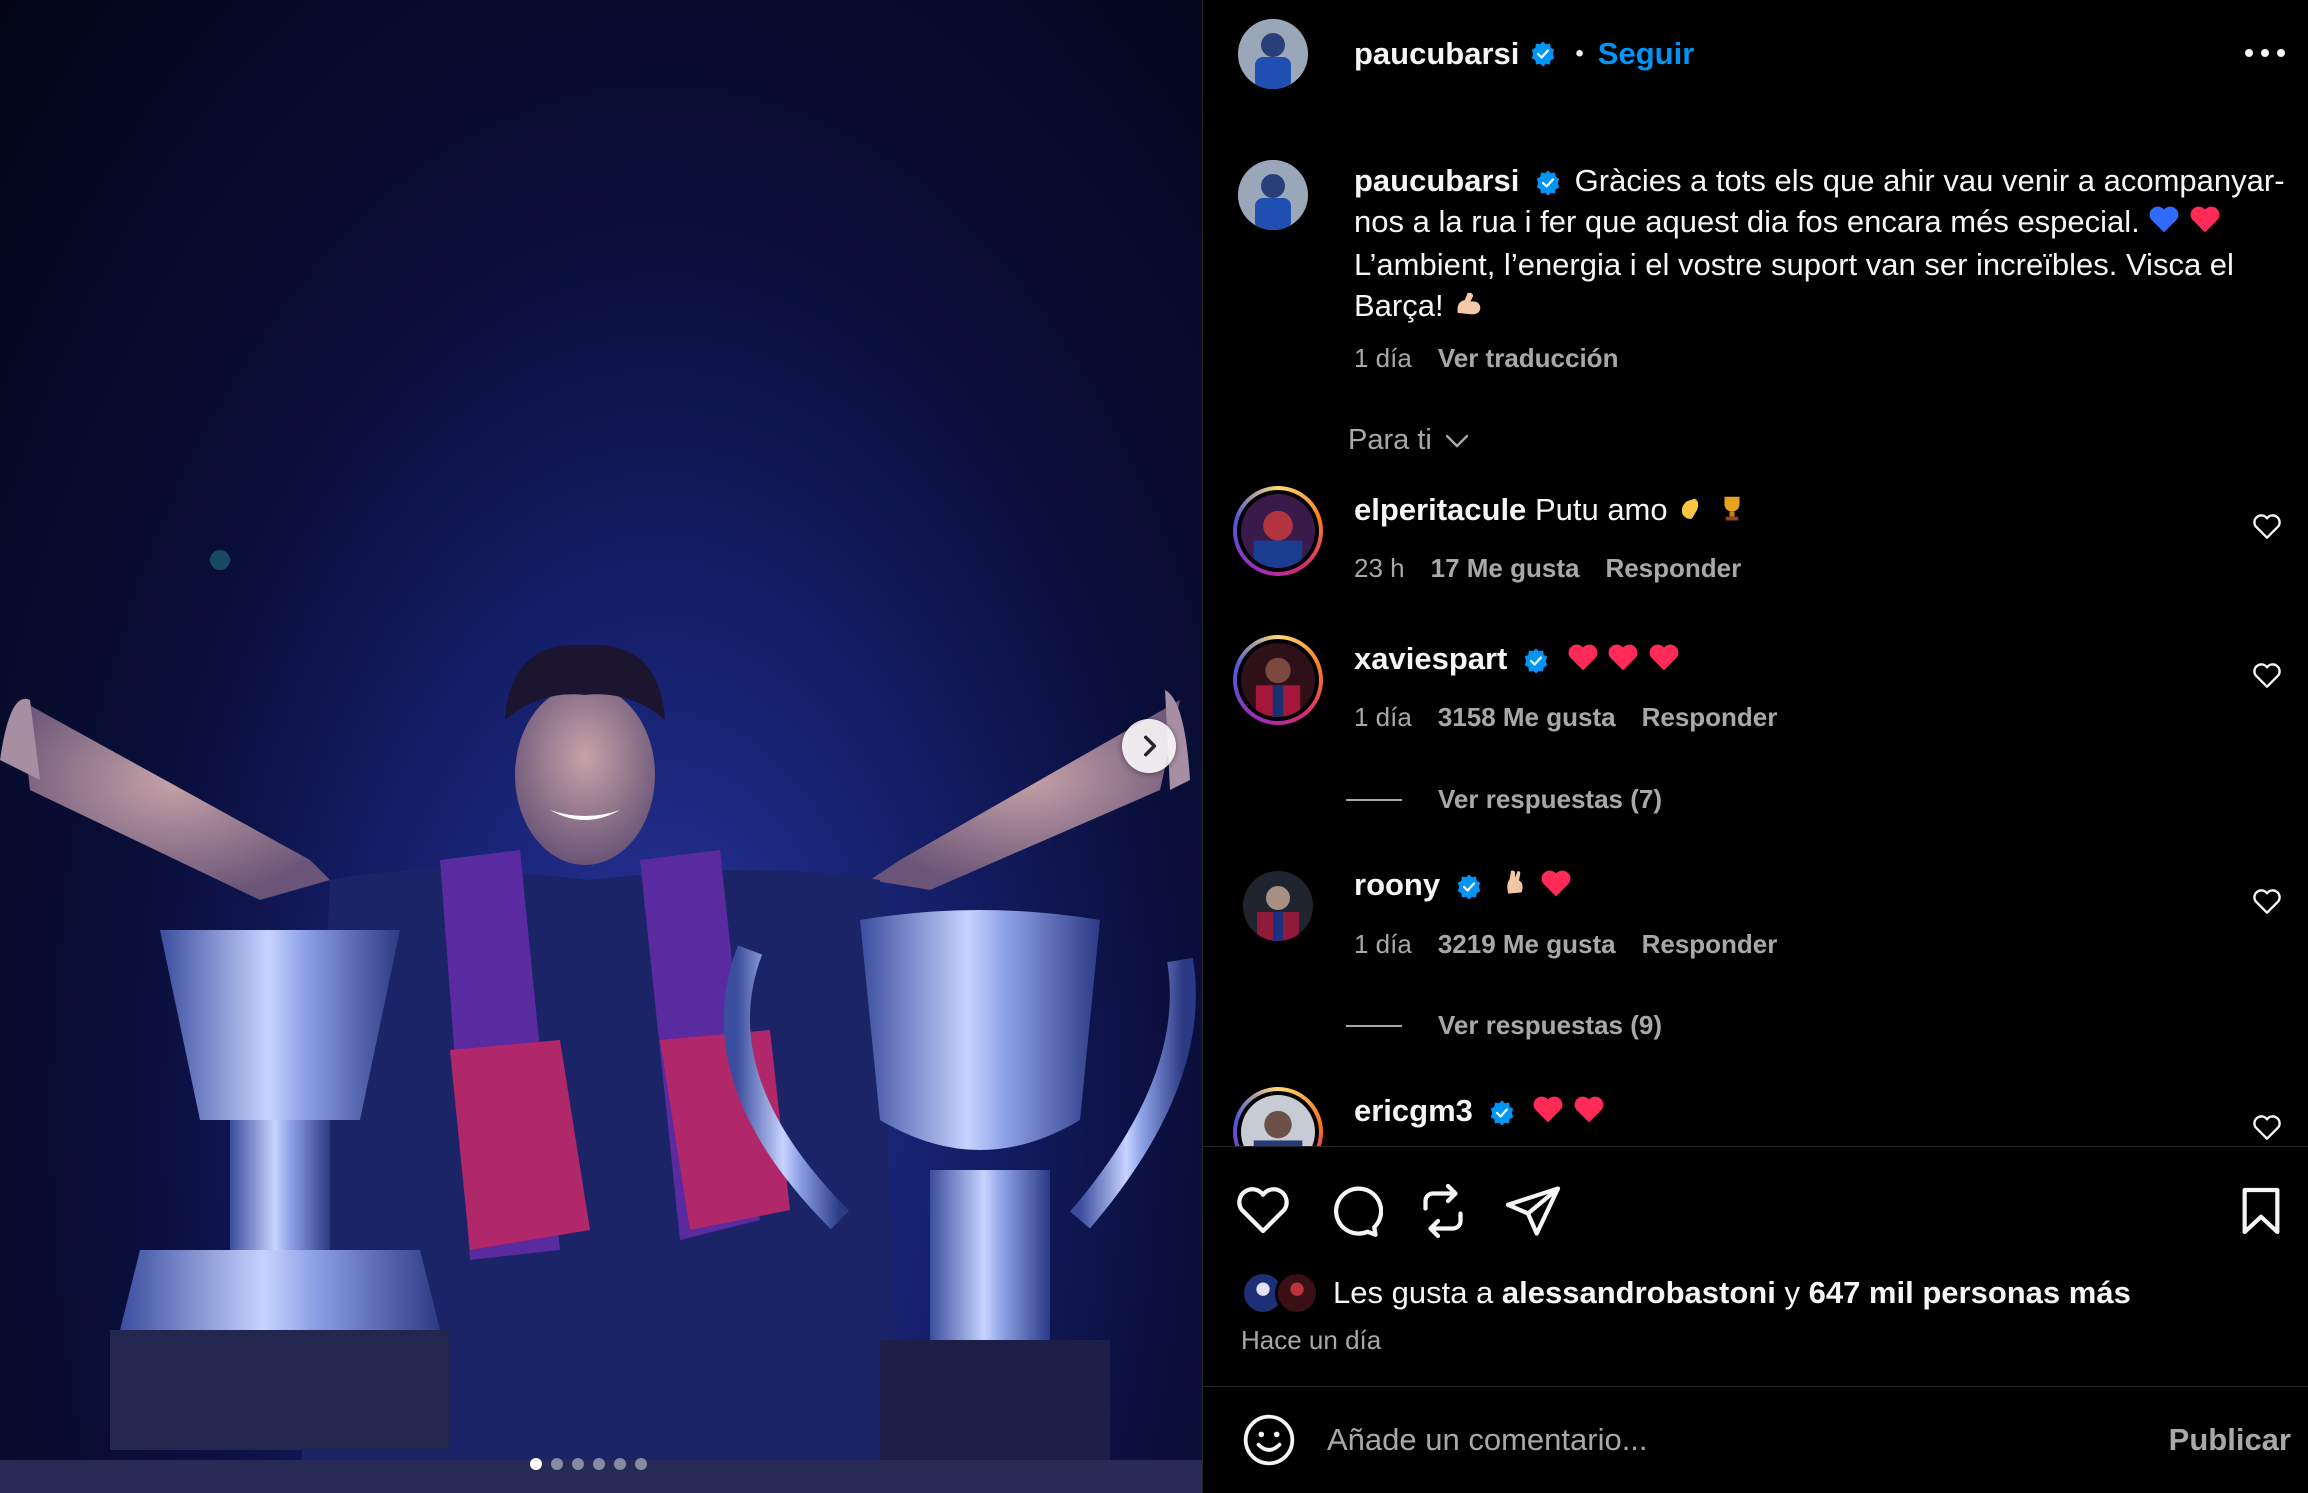 Image resolution: width=2308 pixels, height=1493 pixels. I want to click on caption-meta: 1 día Ver traducción, so click(1821, 358).